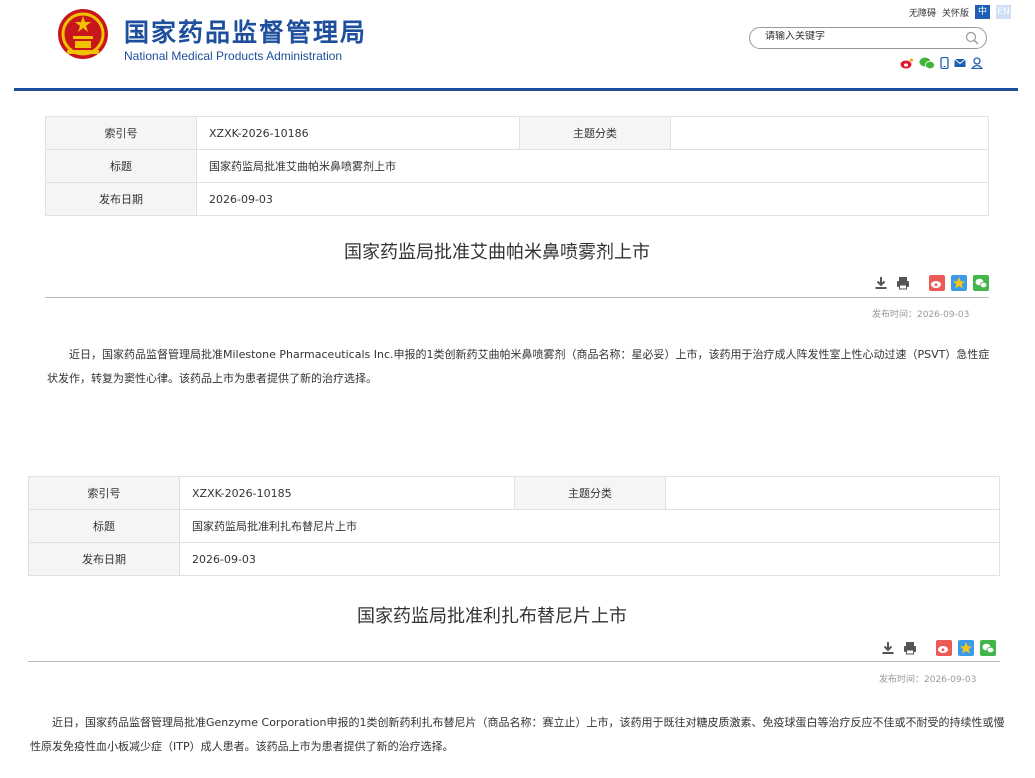 This screenshot has height=778, width=1035. I want to click on care-mode-link: 关怀版, so click(955, 12).